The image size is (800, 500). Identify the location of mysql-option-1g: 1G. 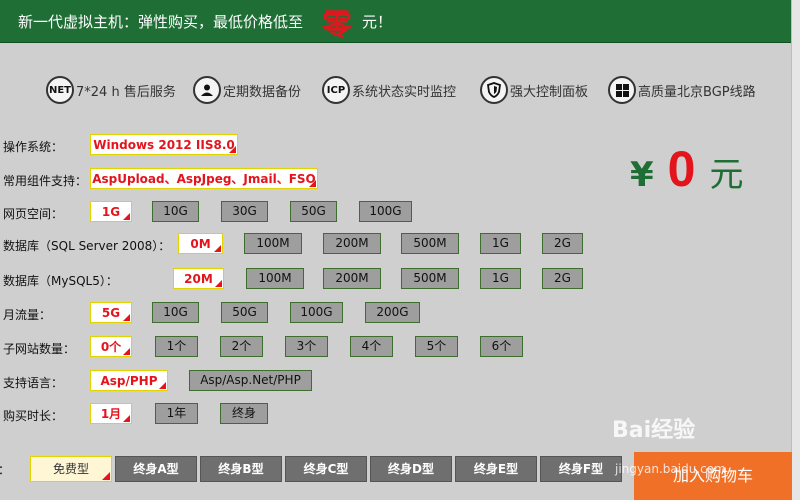
(500, 278).